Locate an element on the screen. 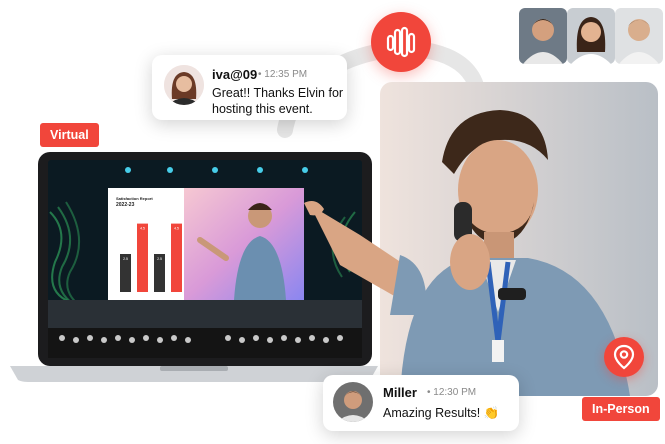 The image size is (665, 444). location-pin-badge is located at coordinates (624, 357).